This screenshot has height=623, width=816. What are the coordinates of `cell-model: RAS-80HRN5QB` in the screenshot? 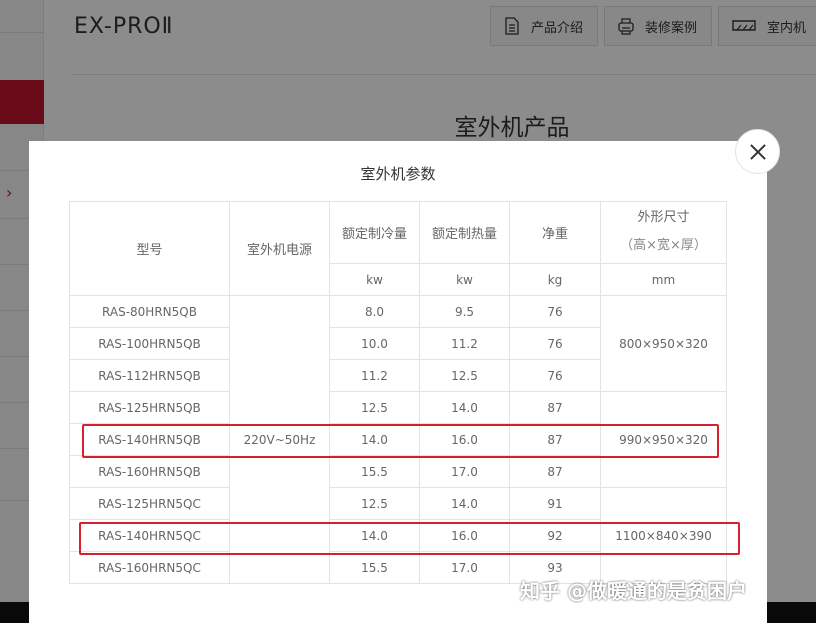 It's located at (149, 311).